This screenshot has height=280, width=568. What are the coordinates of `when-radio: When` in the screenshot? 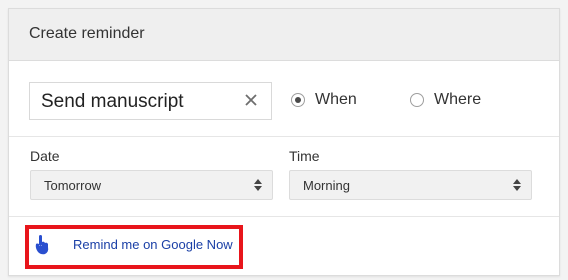 It's located at (326, 102).